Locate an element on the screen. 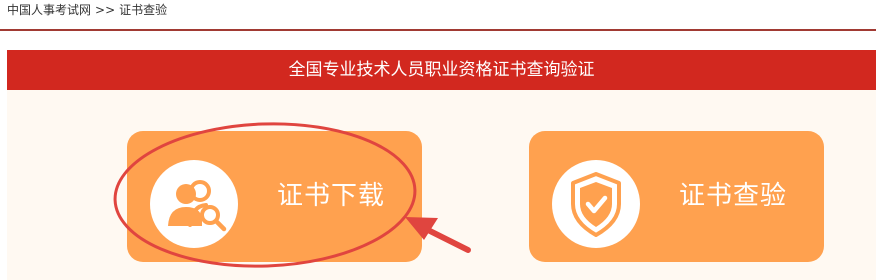 This screenshot has width=876, height=280. breadcrumb: 中国人事考试网 >> 证书查验 is located at coordinates (87, 10).